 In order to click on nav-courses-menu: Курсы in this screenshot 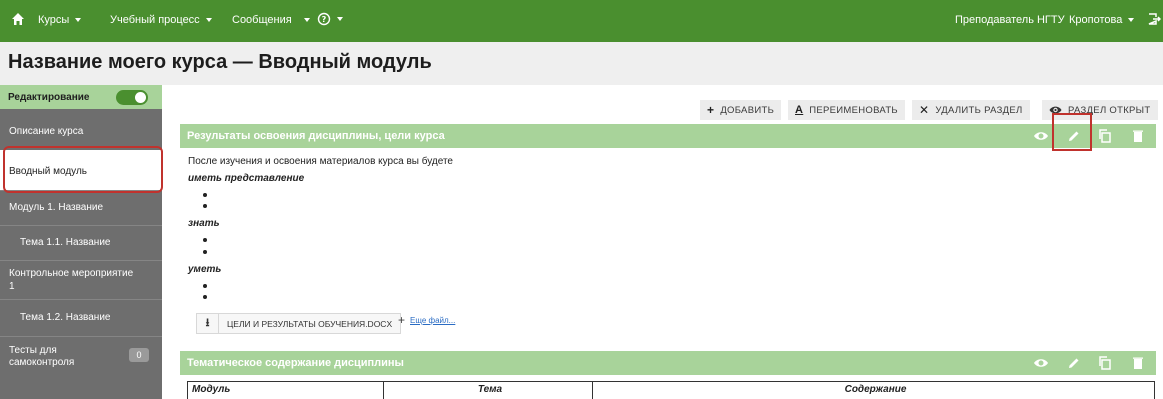, I will do `click(60, 20)`.